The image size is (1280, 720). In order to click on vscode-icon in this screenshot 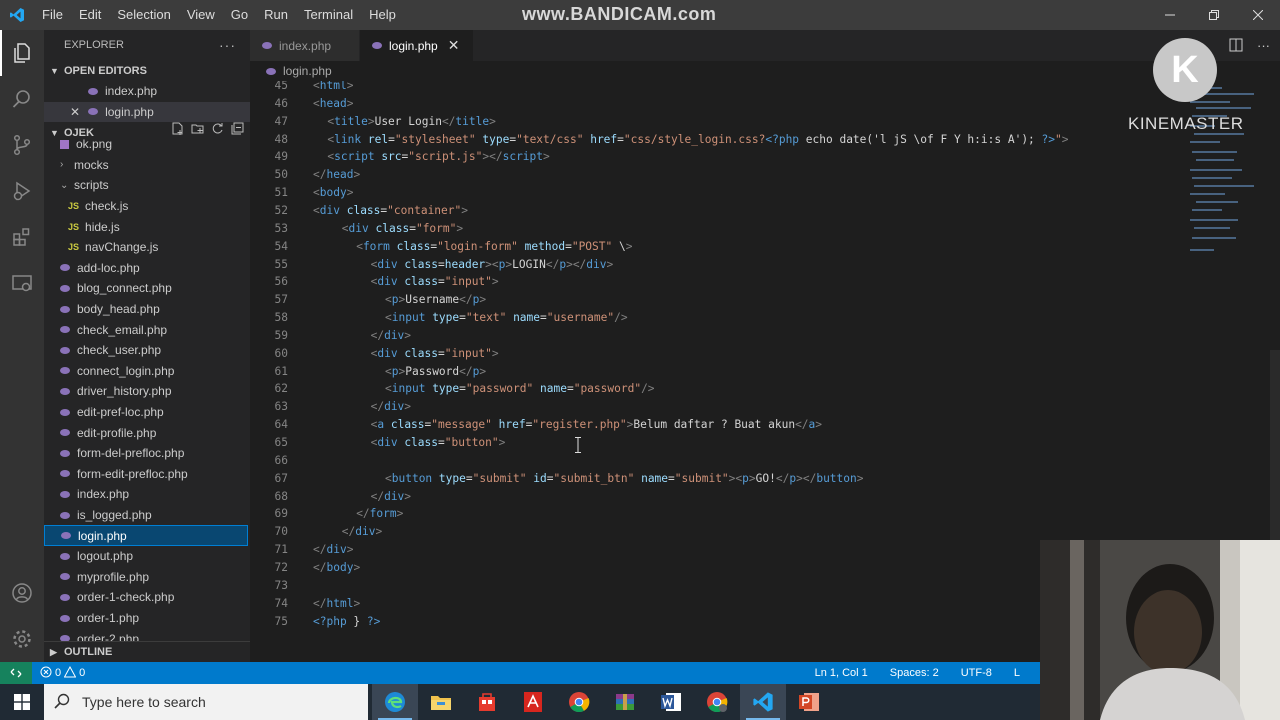, I will do `click(763, 702)`.